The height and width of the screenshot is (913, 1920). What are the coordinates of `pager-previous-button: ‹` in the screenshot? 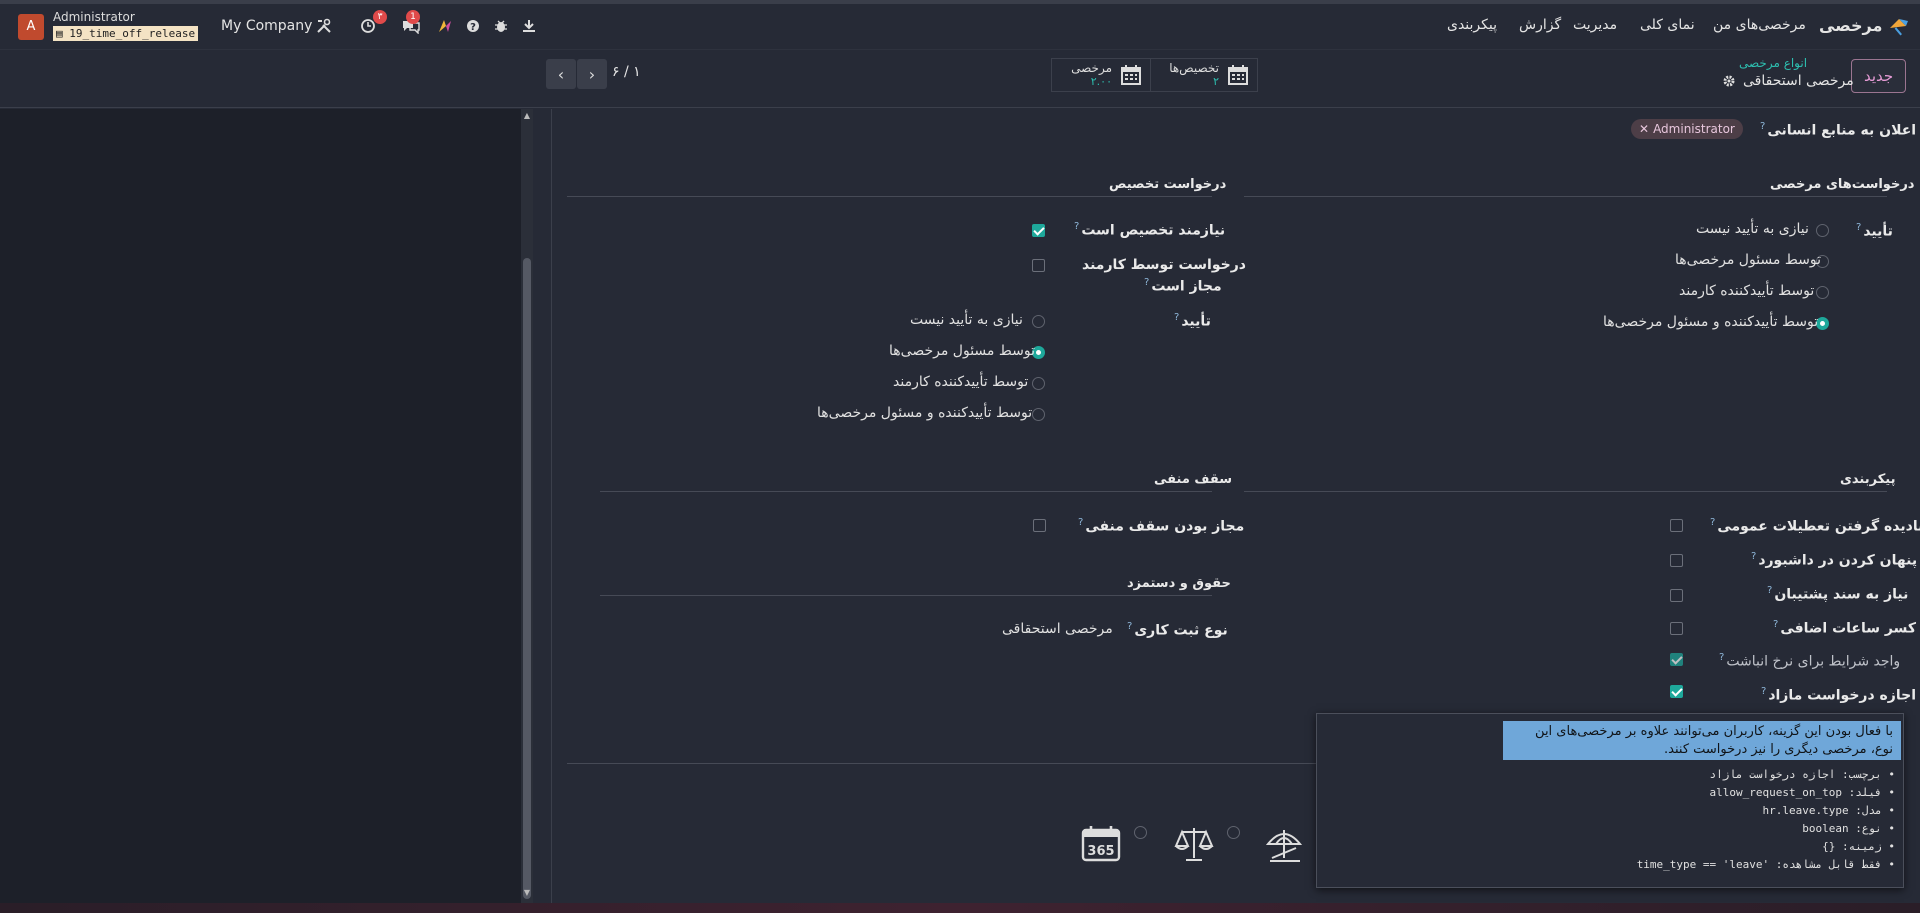 It's located at (561, 74).